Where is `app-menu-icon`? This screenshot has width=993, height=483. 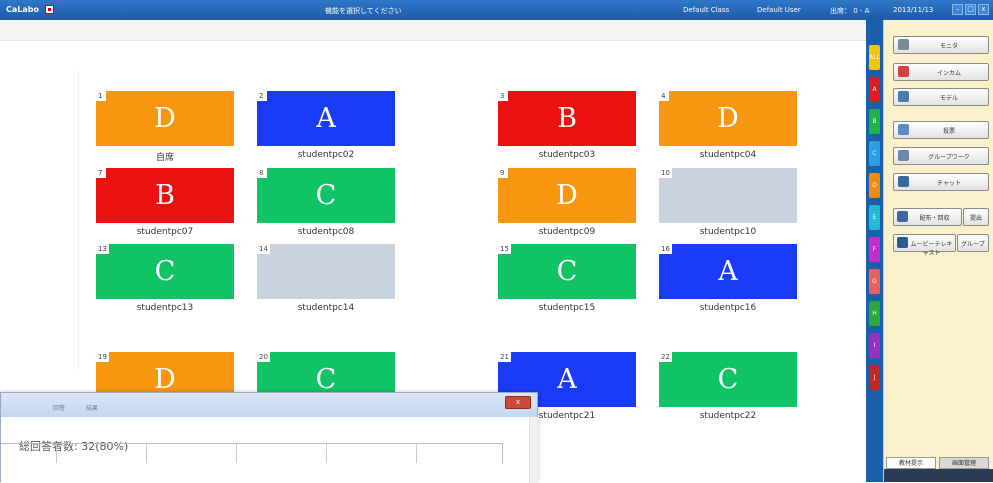 app-menu-icon is located at coordinates (49, 9).